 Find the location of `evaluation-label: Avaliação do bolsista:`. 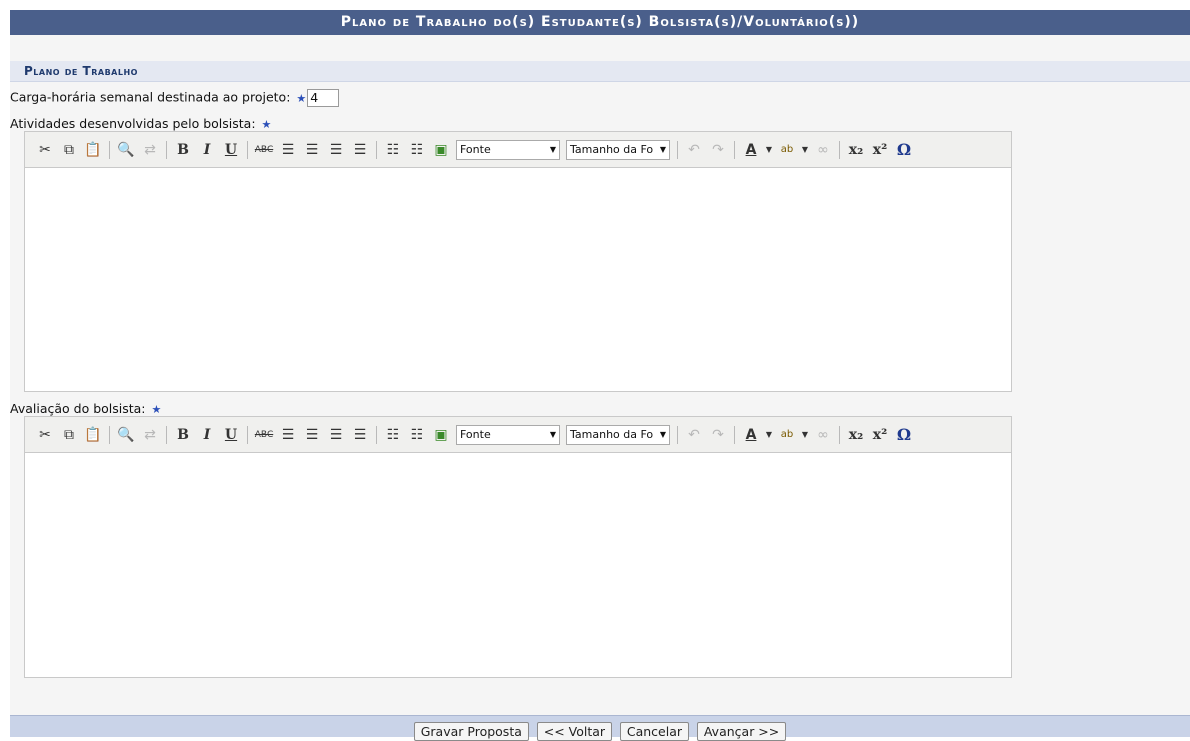

evaluation-label: Avaliação do bolsista: is located at coordinates (78, 408).